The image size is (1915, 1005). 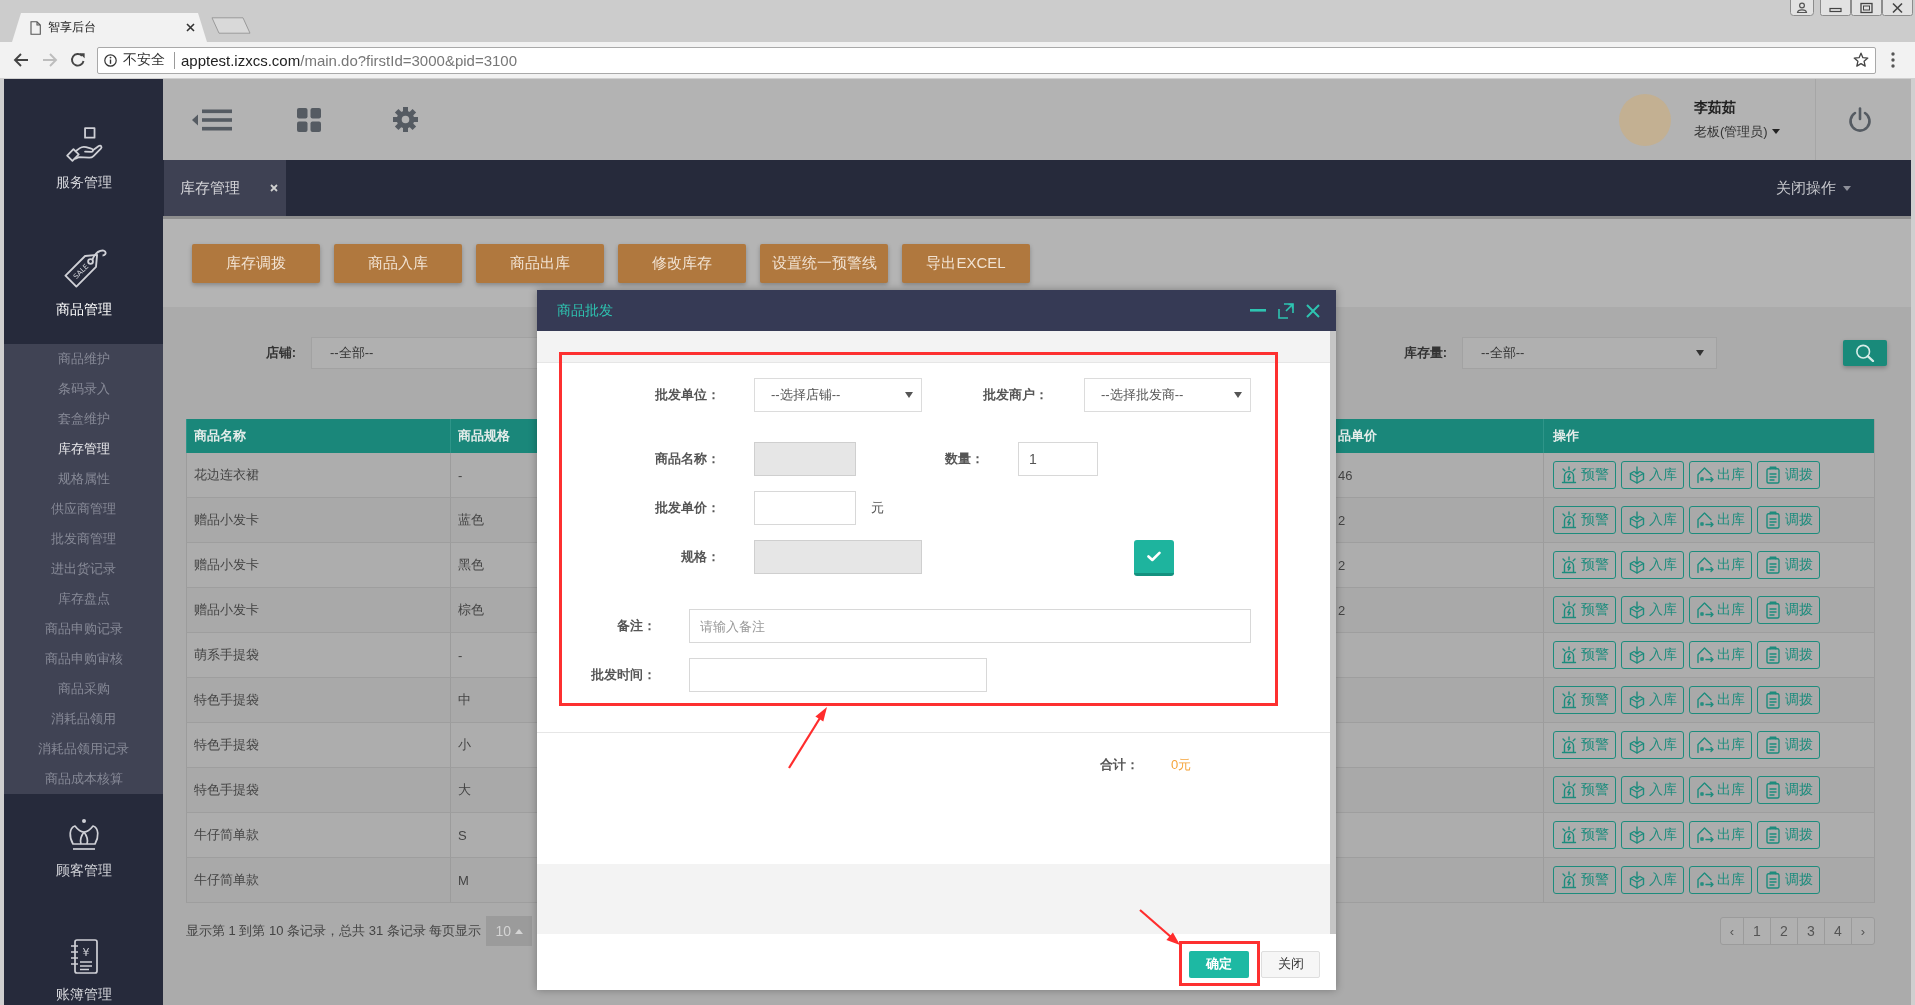 What do you see at coordinates (83, 509) in the screenshot?
I see `submenu-item: 供应商管理` at bounding box center [83, 509].